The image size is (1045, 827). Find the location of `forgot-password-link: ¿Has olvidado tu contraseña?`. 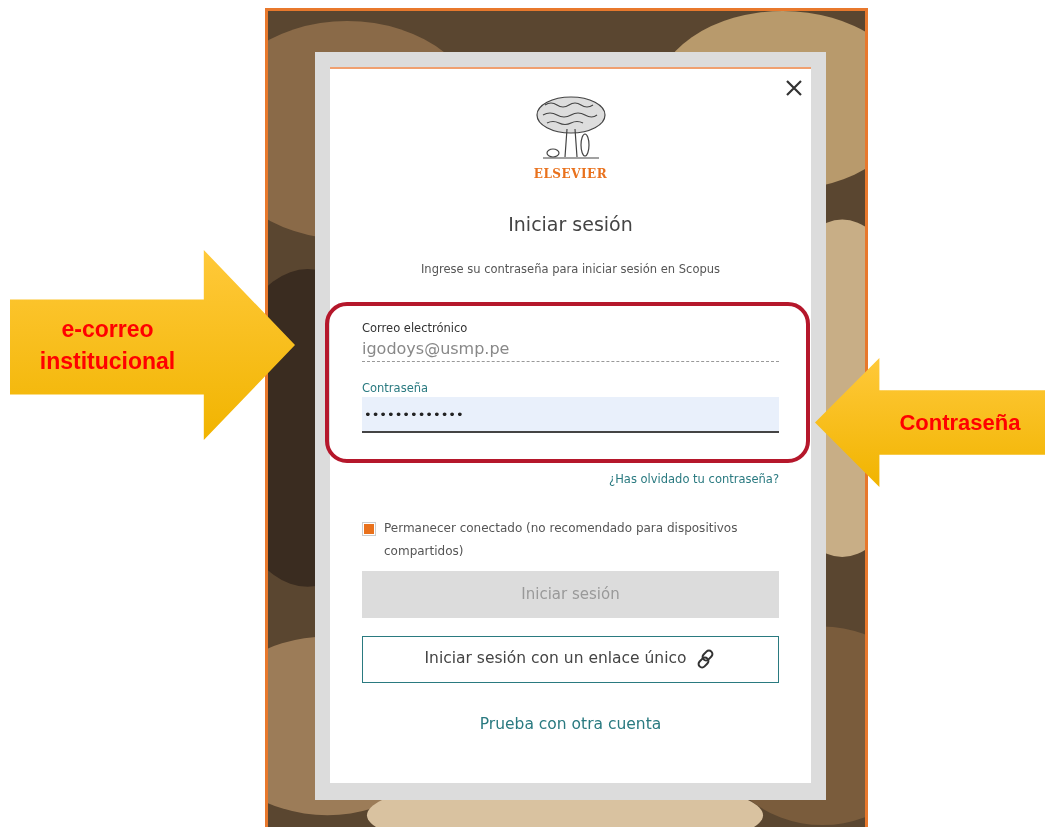

forgot-password-link: ¿Has olvidado tu contraseña? is located at coordinates (694, 480).